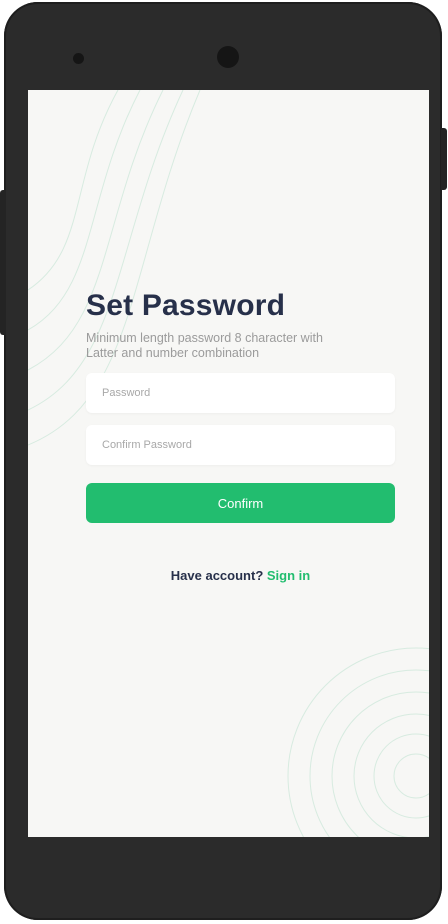 This screenshot has height=924, width=448. What do you see at coordinates (288, 575) in the screenshot?
I see `signin-link: Sign in` at bounding box center [288, 575].